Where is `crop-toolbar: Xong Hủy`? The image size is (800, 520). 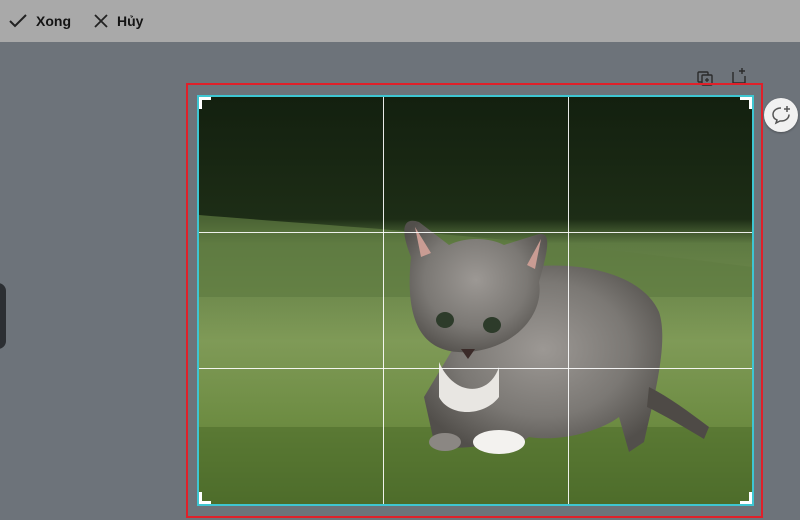
crop-toolbar: Xong Hủy is located at coordinates (400, 21).